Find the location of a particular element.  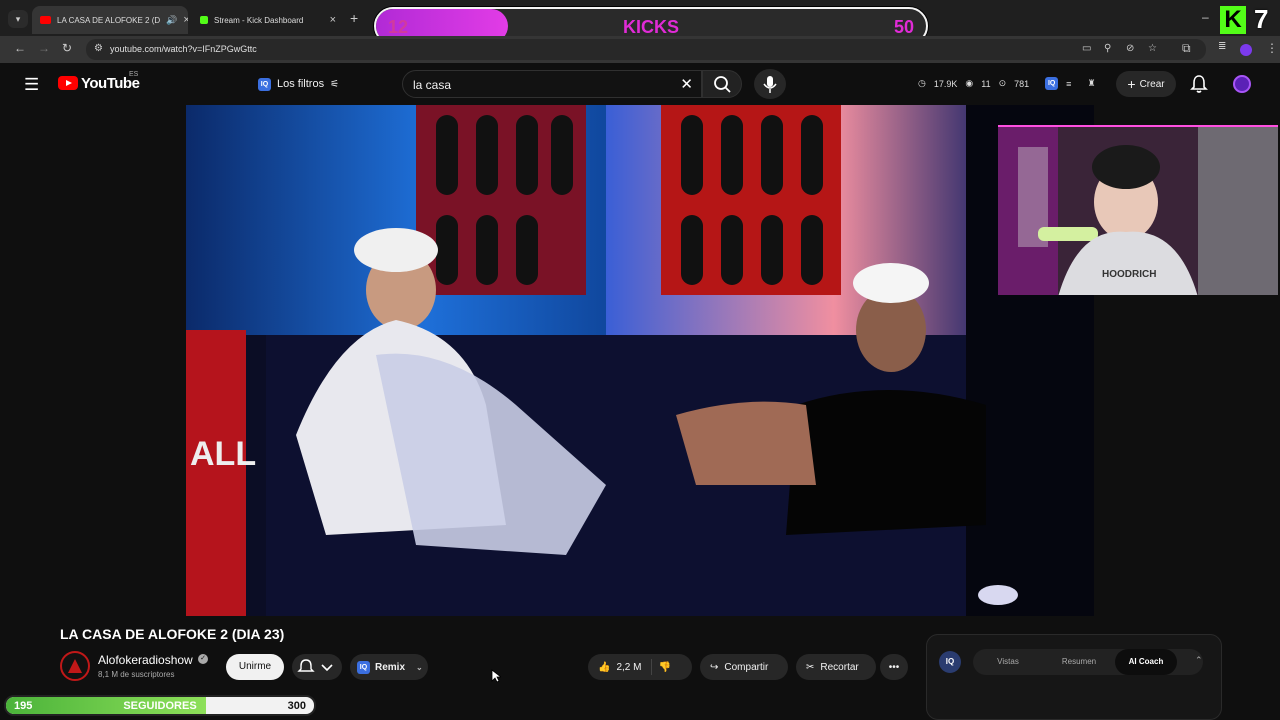

clear-search-icon: ✕ is located at coordinates (686, 84).